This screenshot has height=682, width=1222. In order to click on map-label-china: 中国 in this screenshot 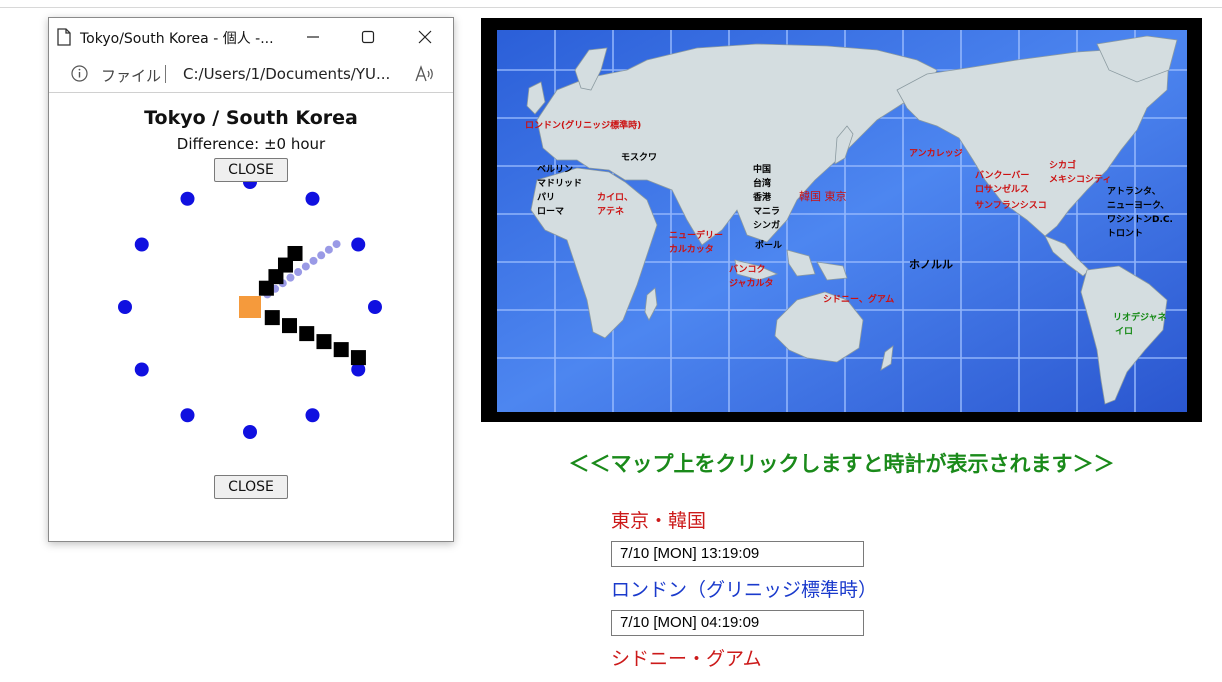, I will do `click(762, 169)`.